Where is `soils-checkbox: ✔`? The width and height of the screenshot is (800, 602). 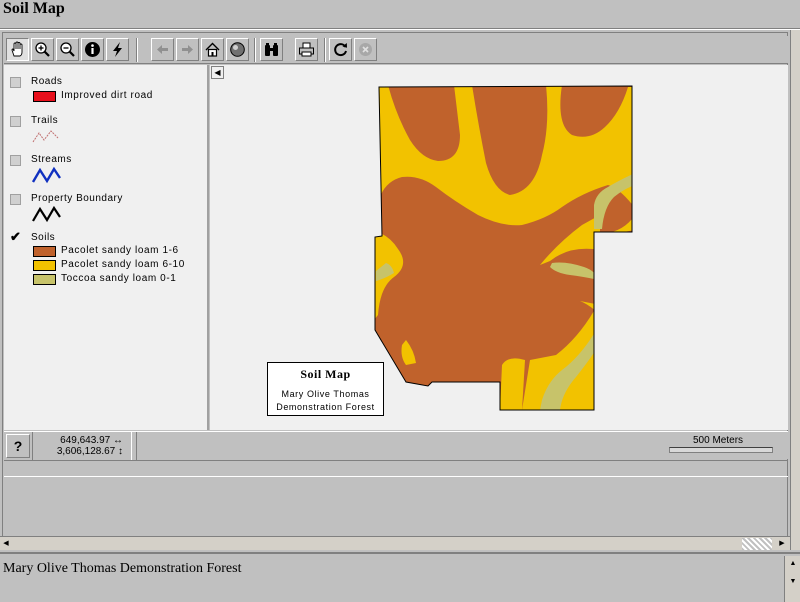 soils-checkbox: ✔ is located at coordinates (15, 236).